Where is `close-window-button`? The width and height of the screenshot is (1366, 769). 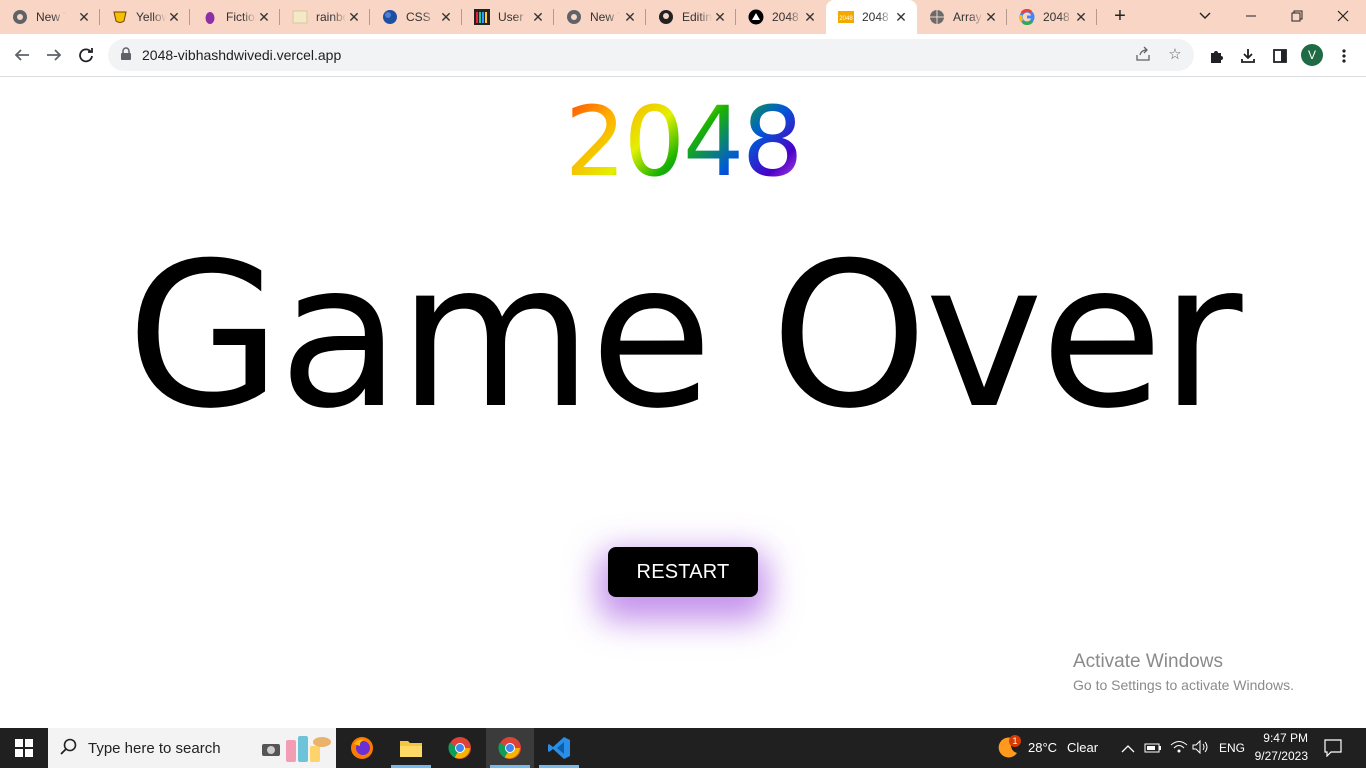 close-window-button is located at coordinates (1343, 16).